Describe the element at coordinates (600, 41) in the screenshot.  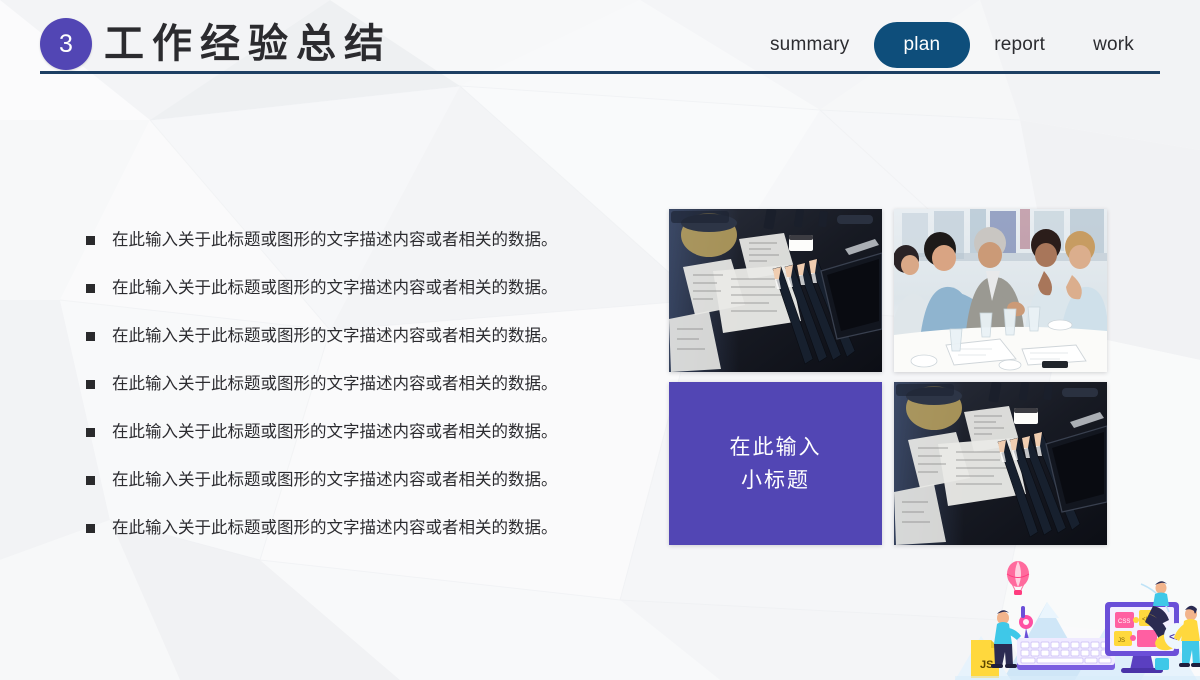
I see `slide-header: 3 工作经验总结 summary plan report work` at that location.